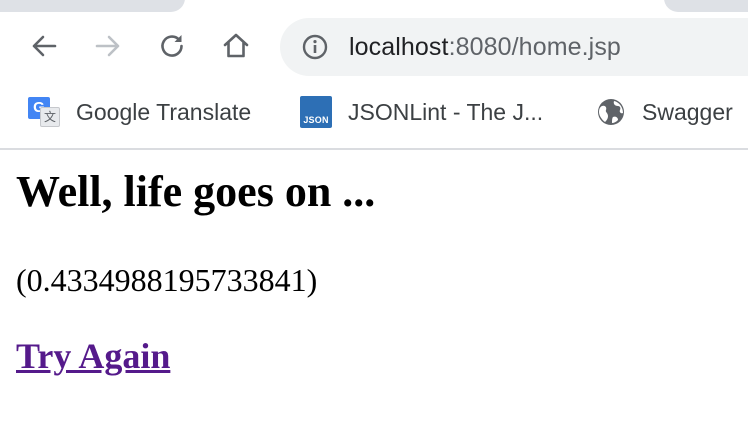 The image size is (748, 424). I want to click on home-icon, so click(236, 45).